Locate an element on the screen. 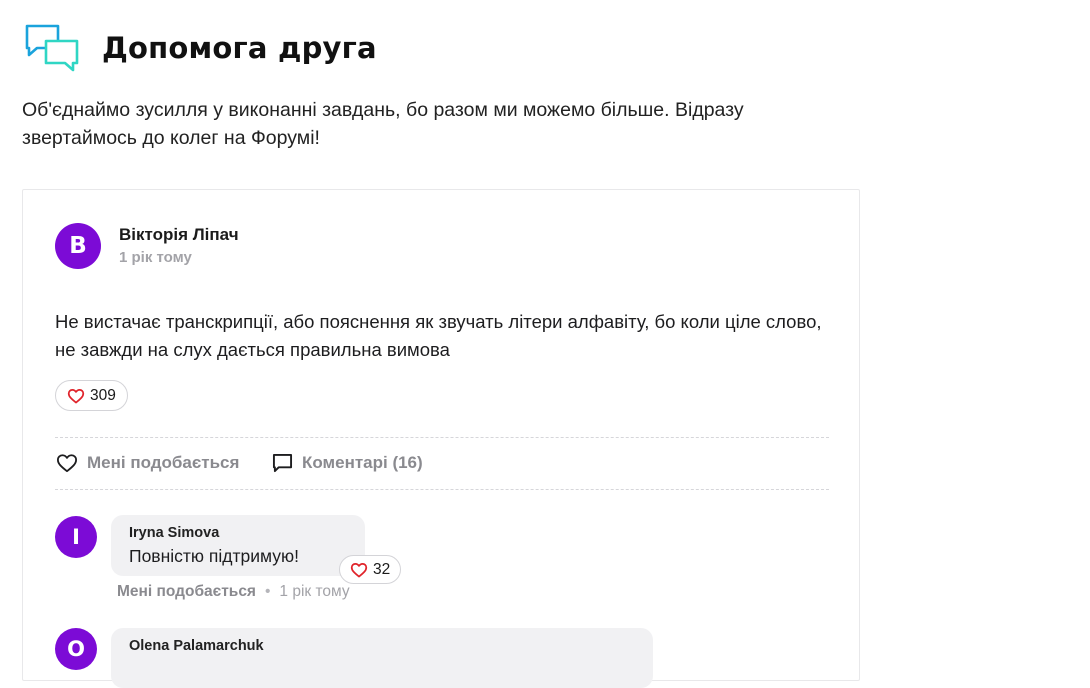 This screenshot has width=1090, height=688. chat-bubbles-icon is located at coordinates (52, 48).